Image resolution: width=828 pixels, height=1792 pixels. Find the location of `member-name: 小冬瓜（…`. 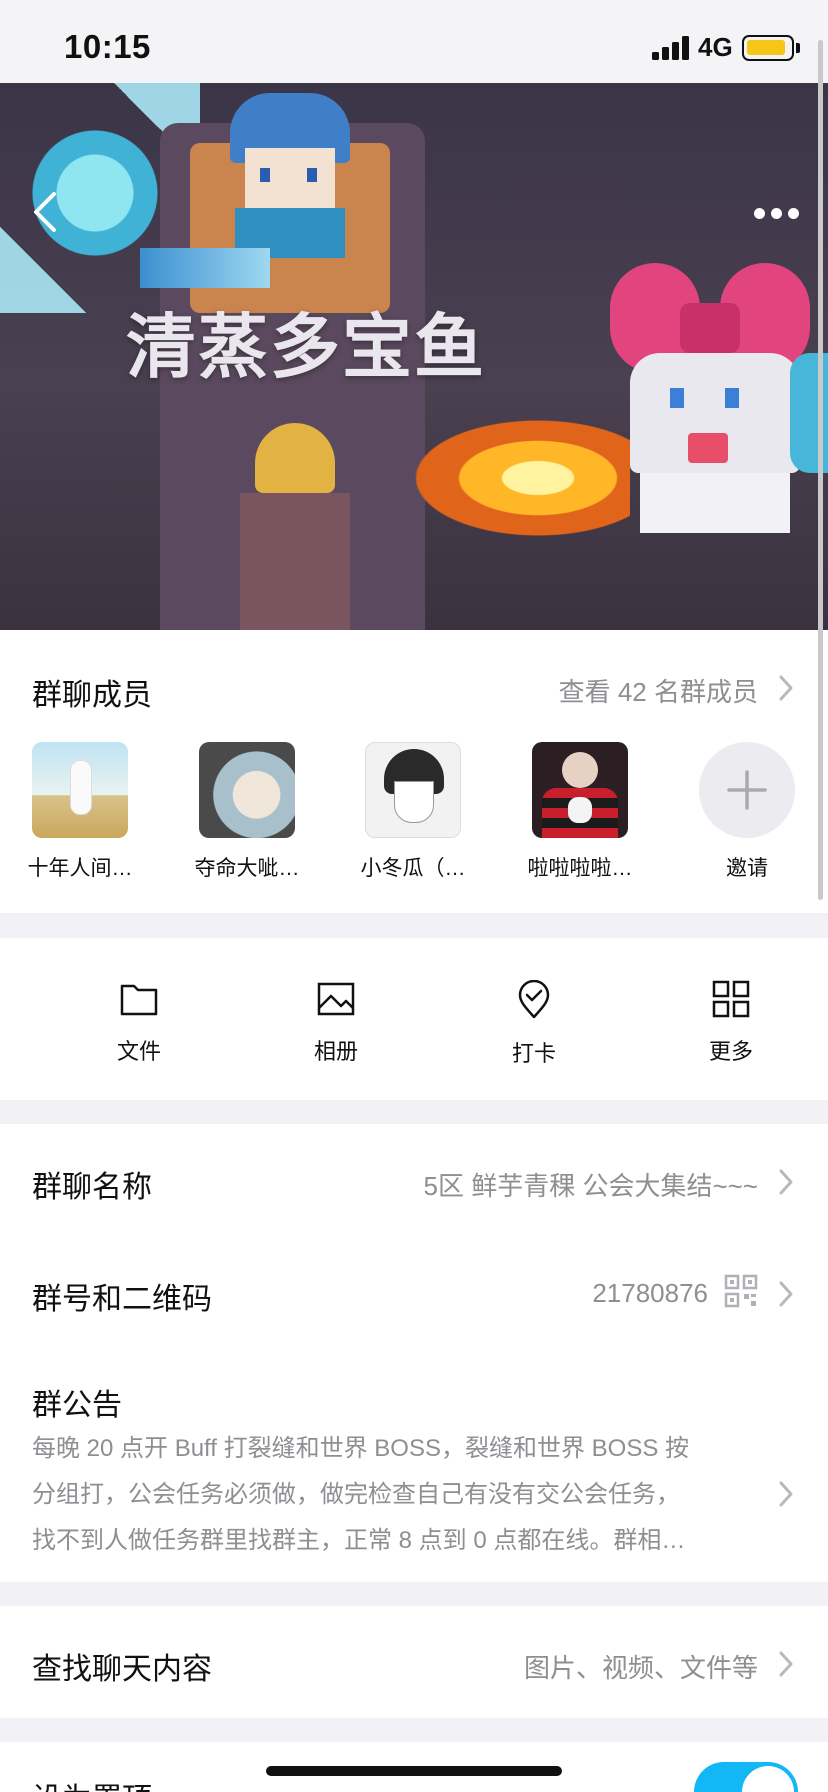

member-name: 小冬瓜（… is located at coordinates (413, 868).